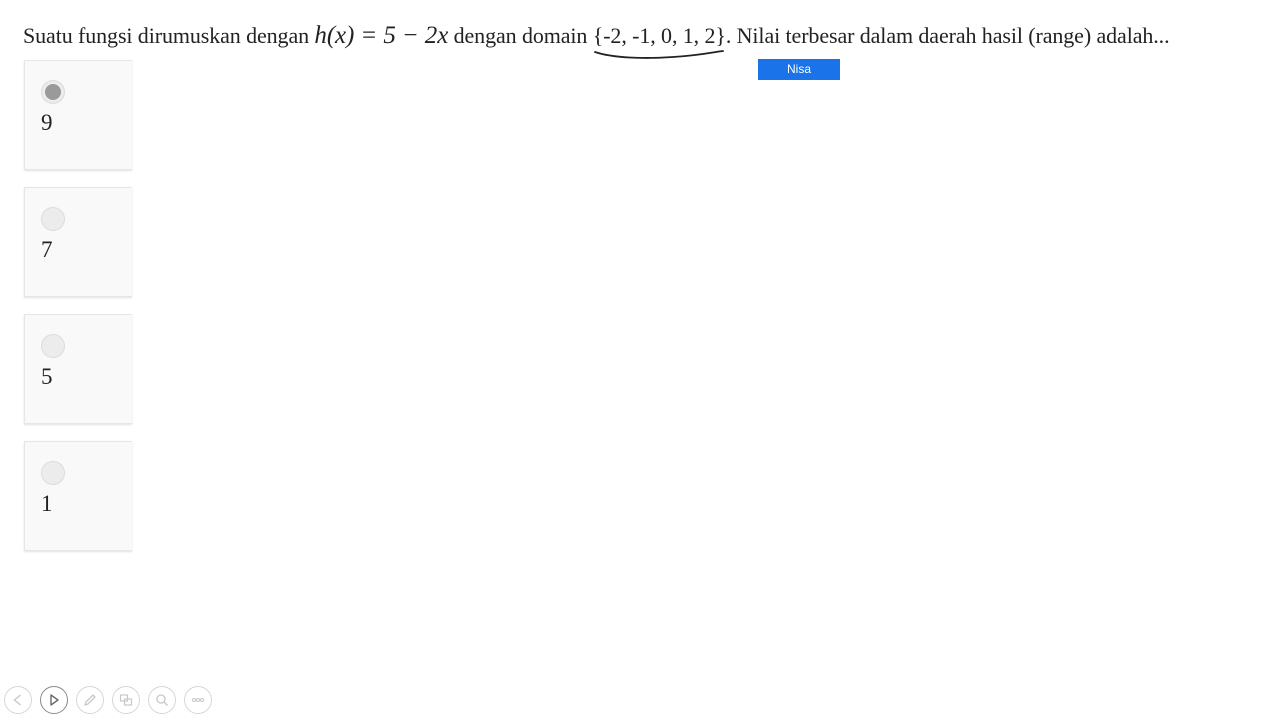 This screenshot has height=720, width=1280. Describe the element at coordinates (47, 376) in the screenshot. I see `option-label: 5` at that location.